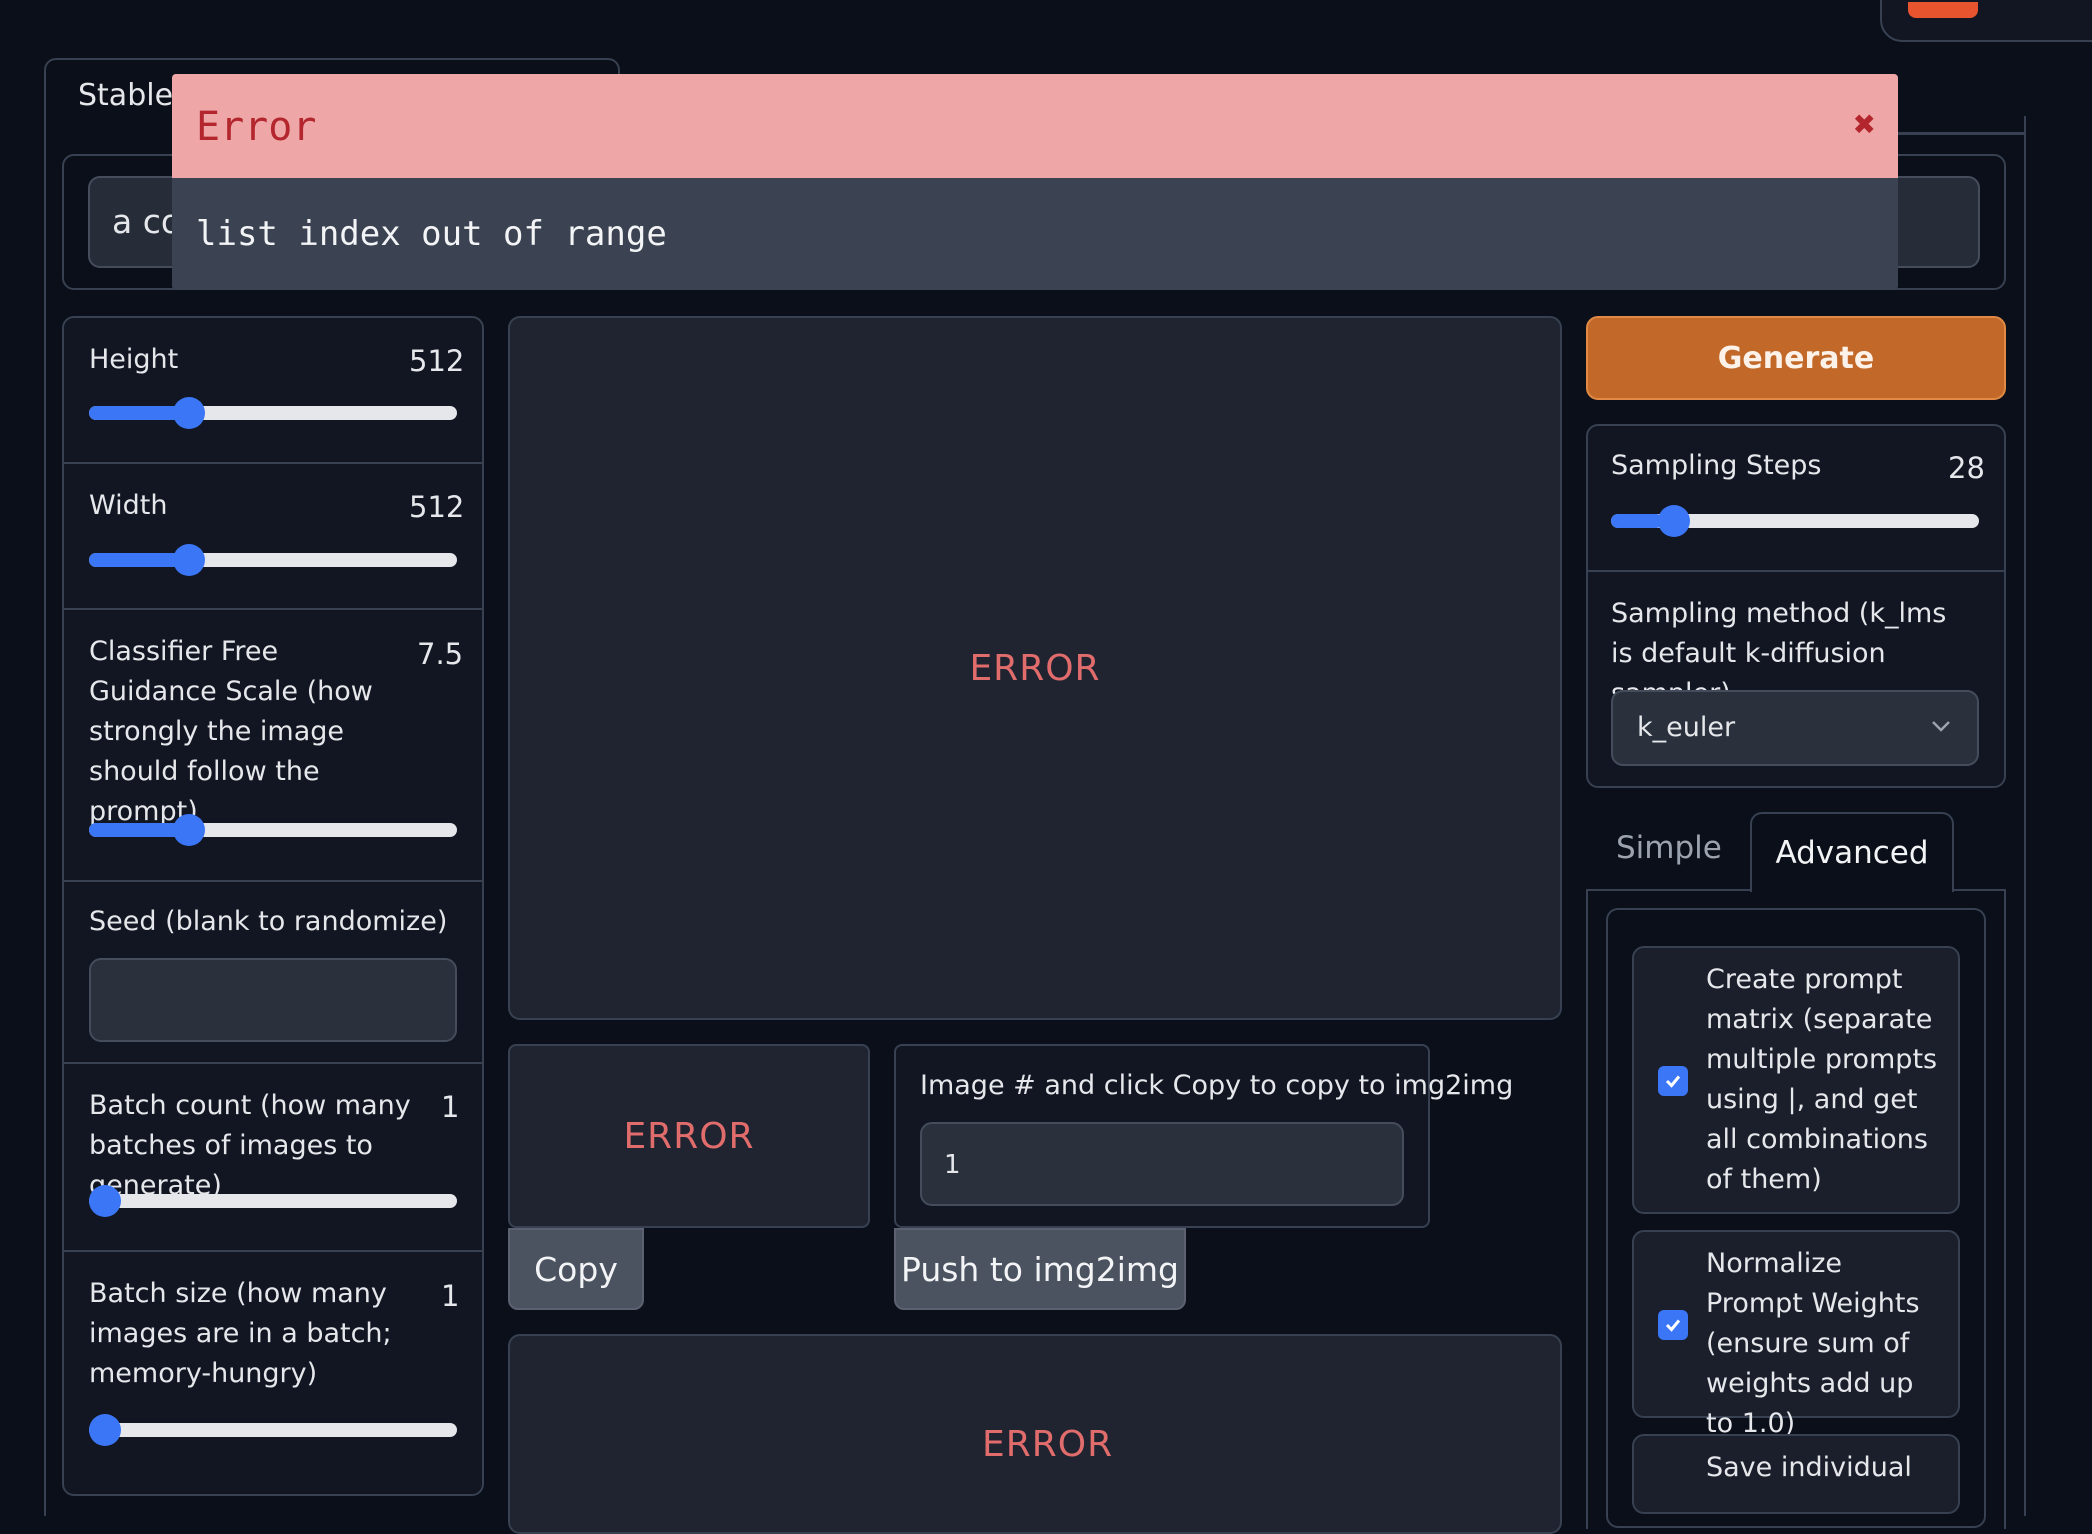 Image resolution: width=2092 pixels, height=1534 pixels. What do you see at coordinates (436, 507) in the screenshot?
I see `width-value: 512` at bounding box center [436, 507].